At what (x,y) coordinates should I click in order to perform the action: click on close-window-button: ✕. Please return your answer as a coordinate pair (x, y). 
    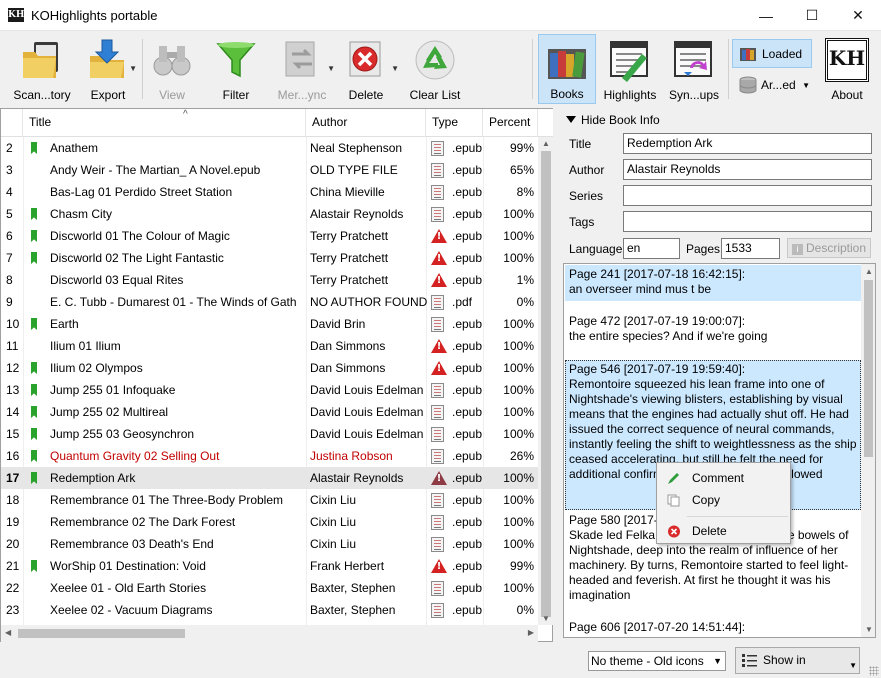
    Looking at the image, I should click on (858, 15).